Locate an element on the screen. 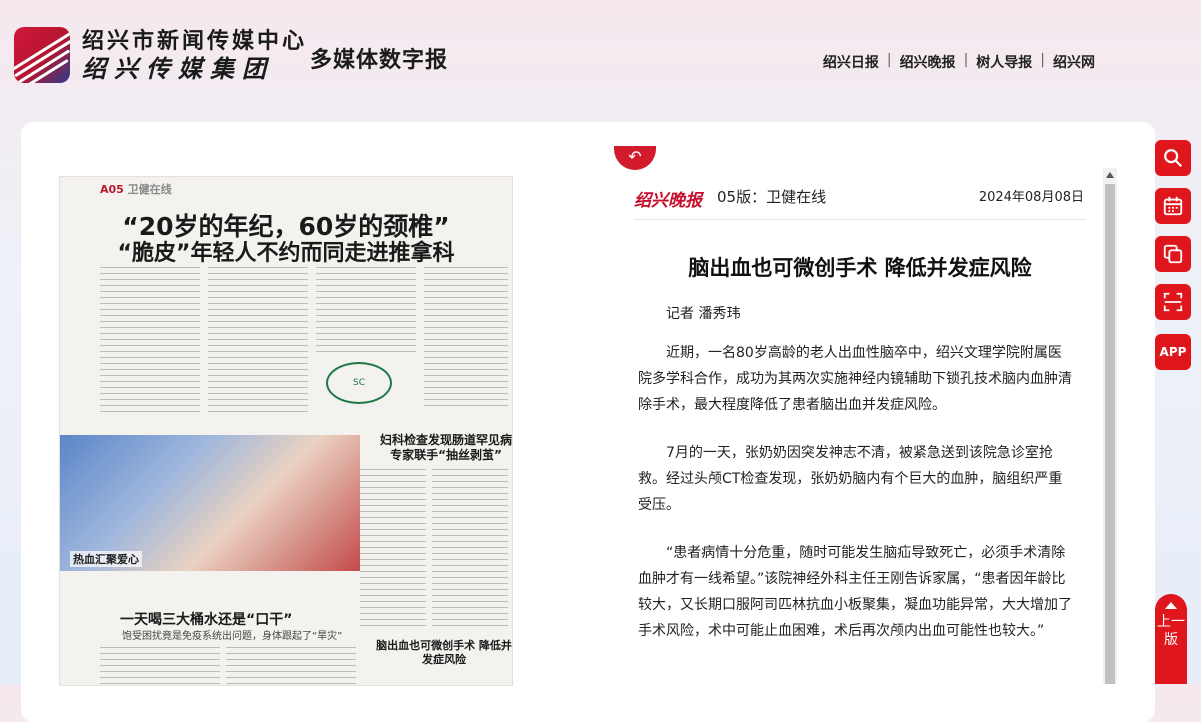 The width and height of the screenshot is (1201, 722). article-author: 记者 潘秀玮 is located at coordinates (703, 314).